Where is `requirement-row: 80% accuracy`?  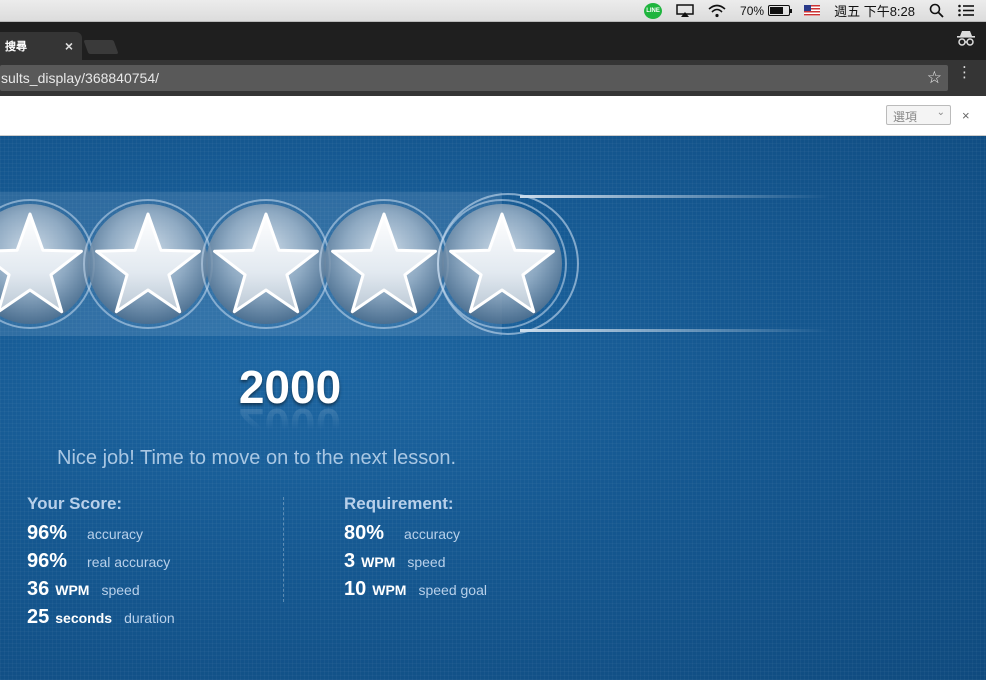
requirement-row: 80% accuracy is located at coordinates (415, 536).